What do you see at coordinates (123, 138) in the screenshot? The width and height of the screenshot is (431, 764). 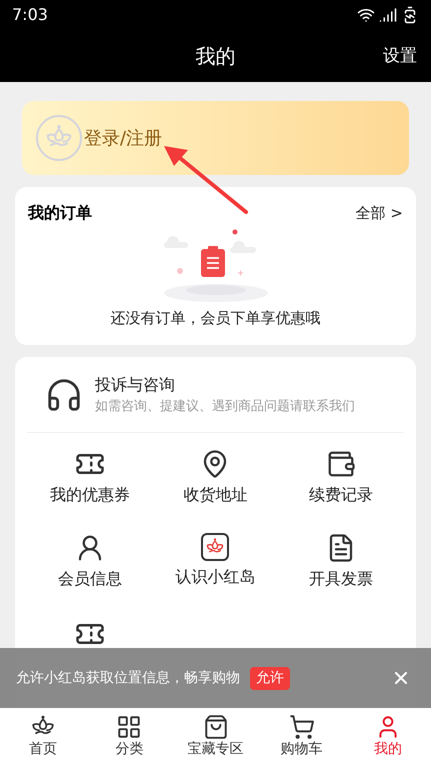 I see `login-text: 登录/注册` at bounding box center [123, 138].